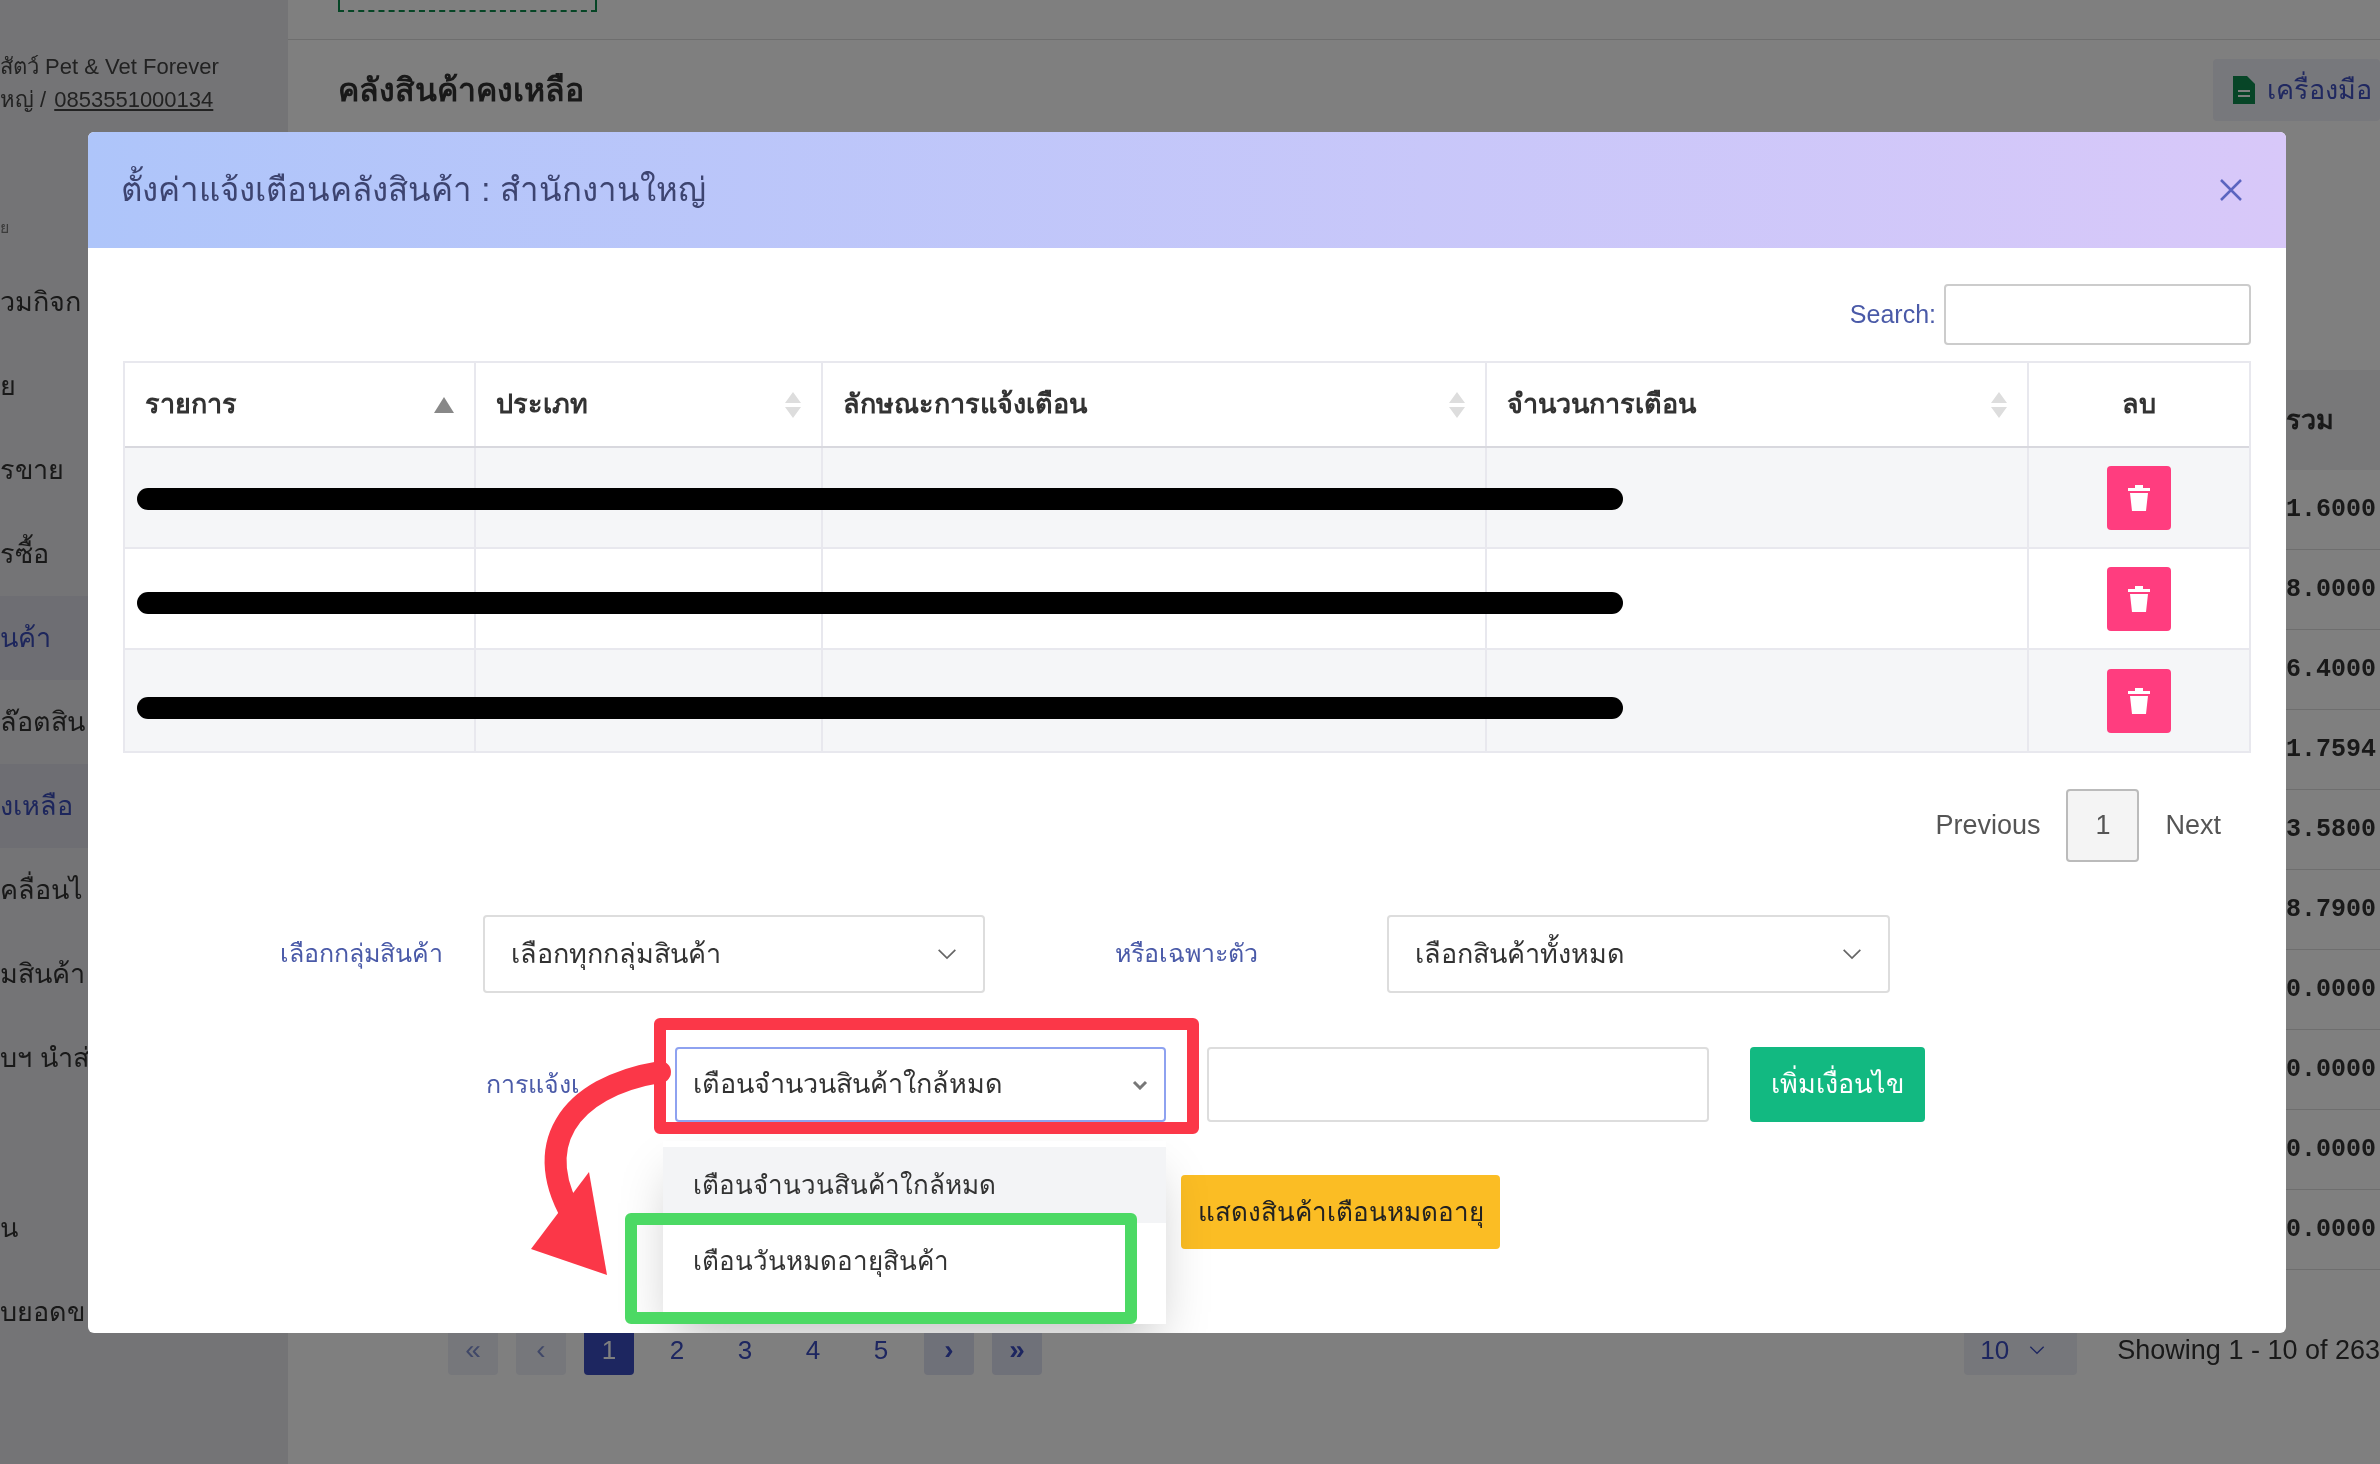  What do you see at coordinates (533, 1084) in the screenshot?
I see `field-label: การแจ้งเ` at bounding box center [533, 1084].